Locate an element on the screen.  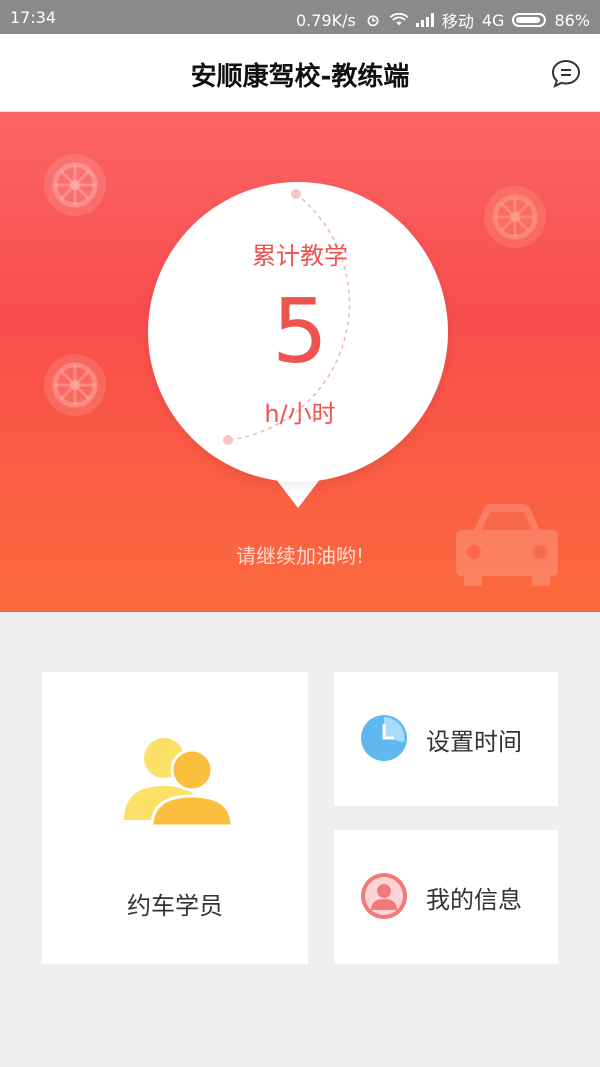
status-carrier: 移动 is located at coordinates (457, 21).